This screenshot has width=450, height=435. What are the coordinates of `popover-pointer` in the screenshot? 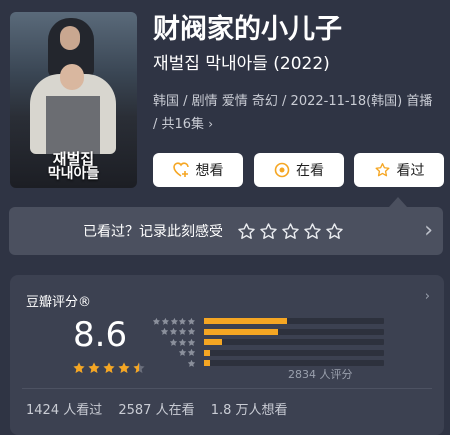 It's located at (398, 202).